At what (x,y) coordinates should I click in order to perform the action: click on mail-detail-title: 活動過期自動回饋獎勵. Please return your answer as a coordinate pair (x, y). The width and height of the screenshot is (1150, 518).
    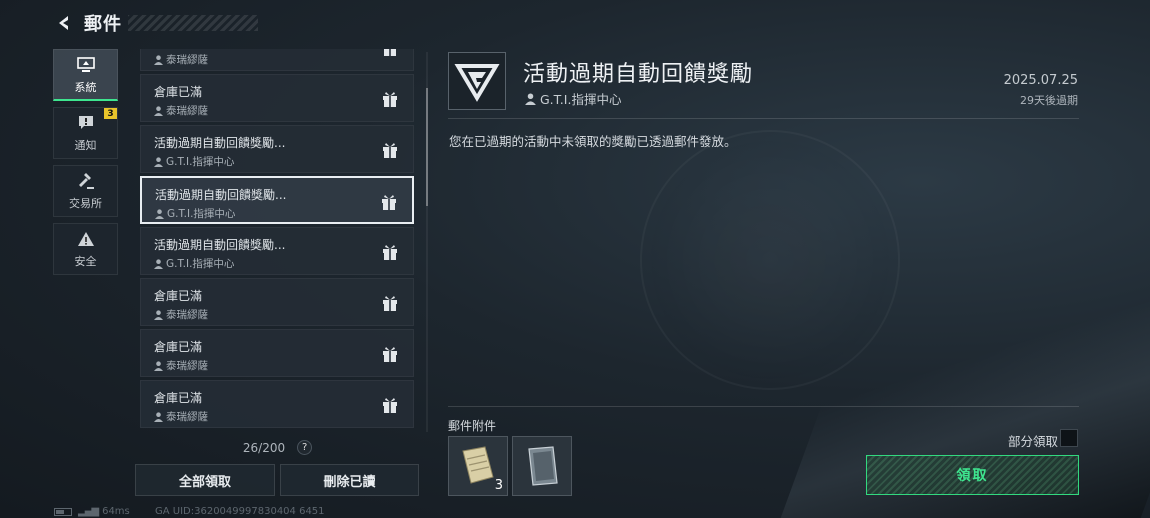
    Looking at the image, I should click on (638, 74).